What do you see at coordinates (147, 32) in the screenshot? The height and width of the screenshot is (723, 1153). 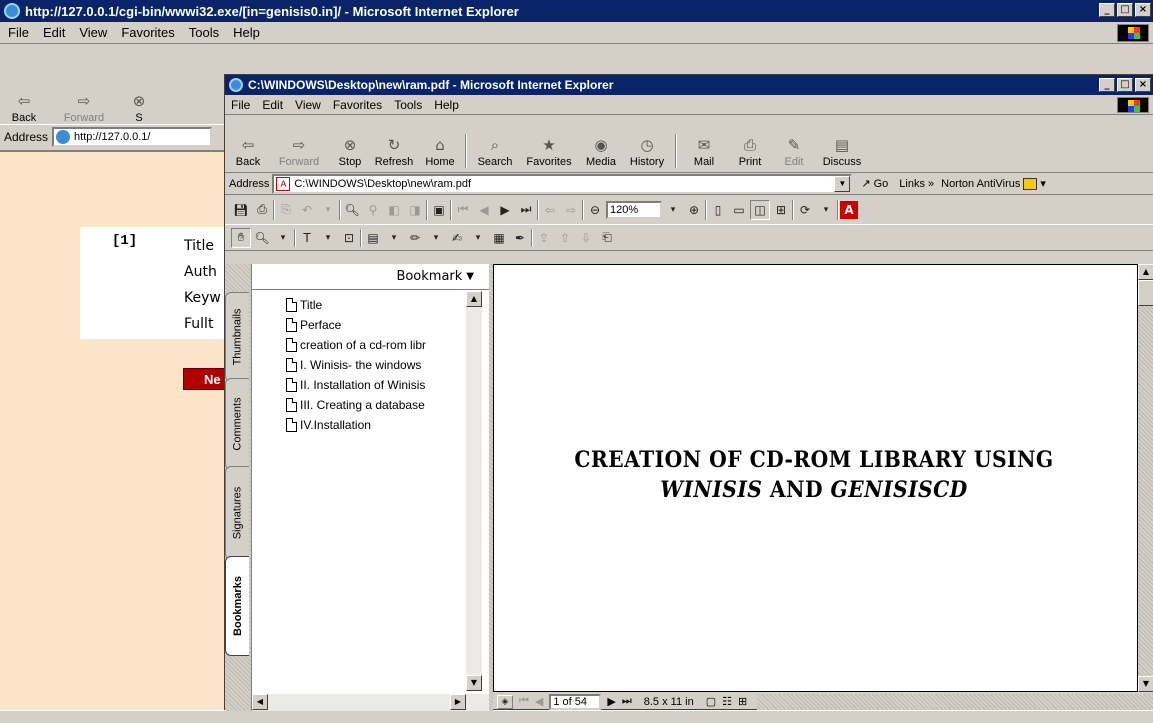 I see `menu-favorites: Favorites` at bounding box center [147, 32].